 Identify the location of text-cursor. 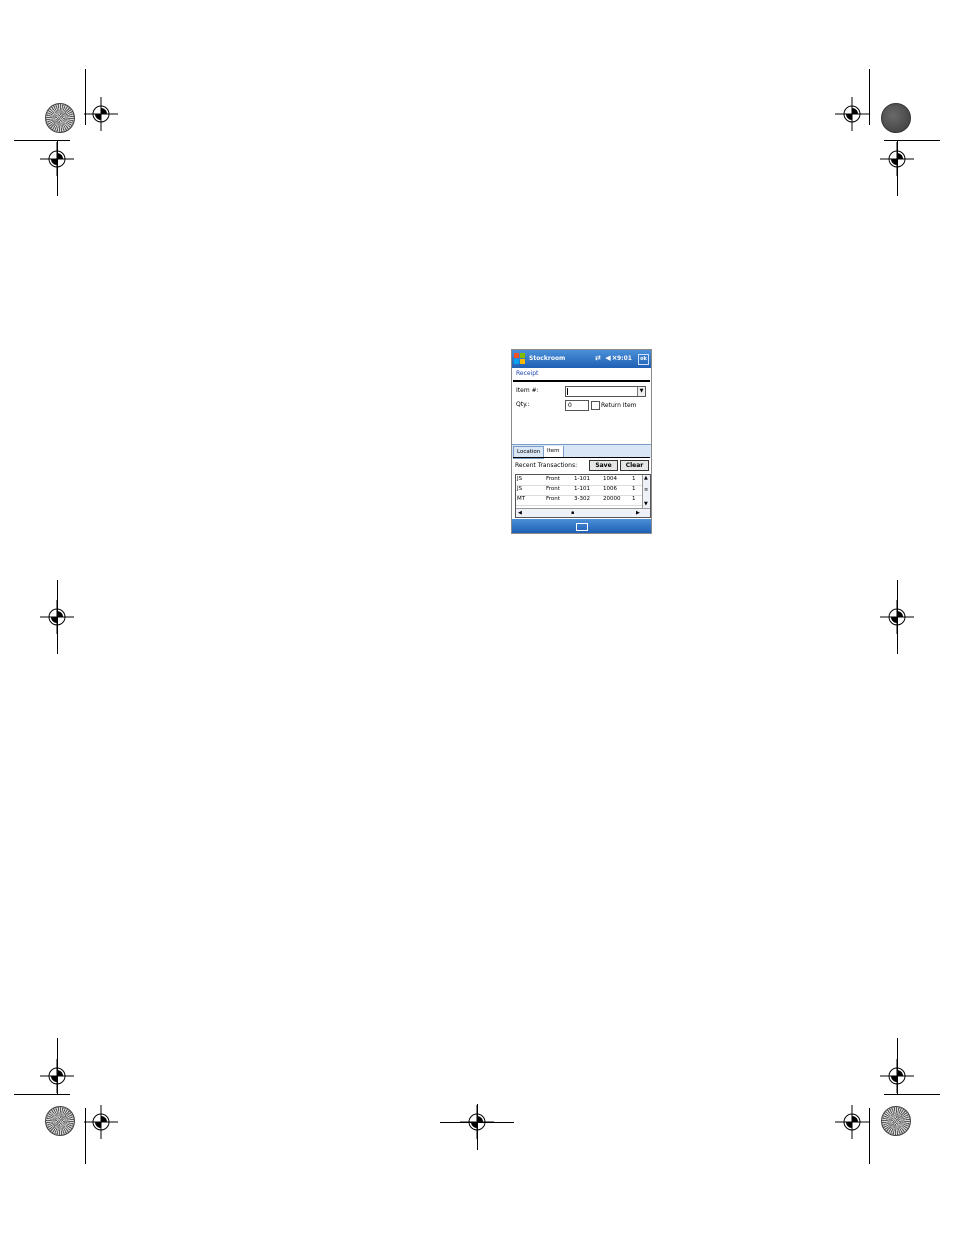
(567, 391).